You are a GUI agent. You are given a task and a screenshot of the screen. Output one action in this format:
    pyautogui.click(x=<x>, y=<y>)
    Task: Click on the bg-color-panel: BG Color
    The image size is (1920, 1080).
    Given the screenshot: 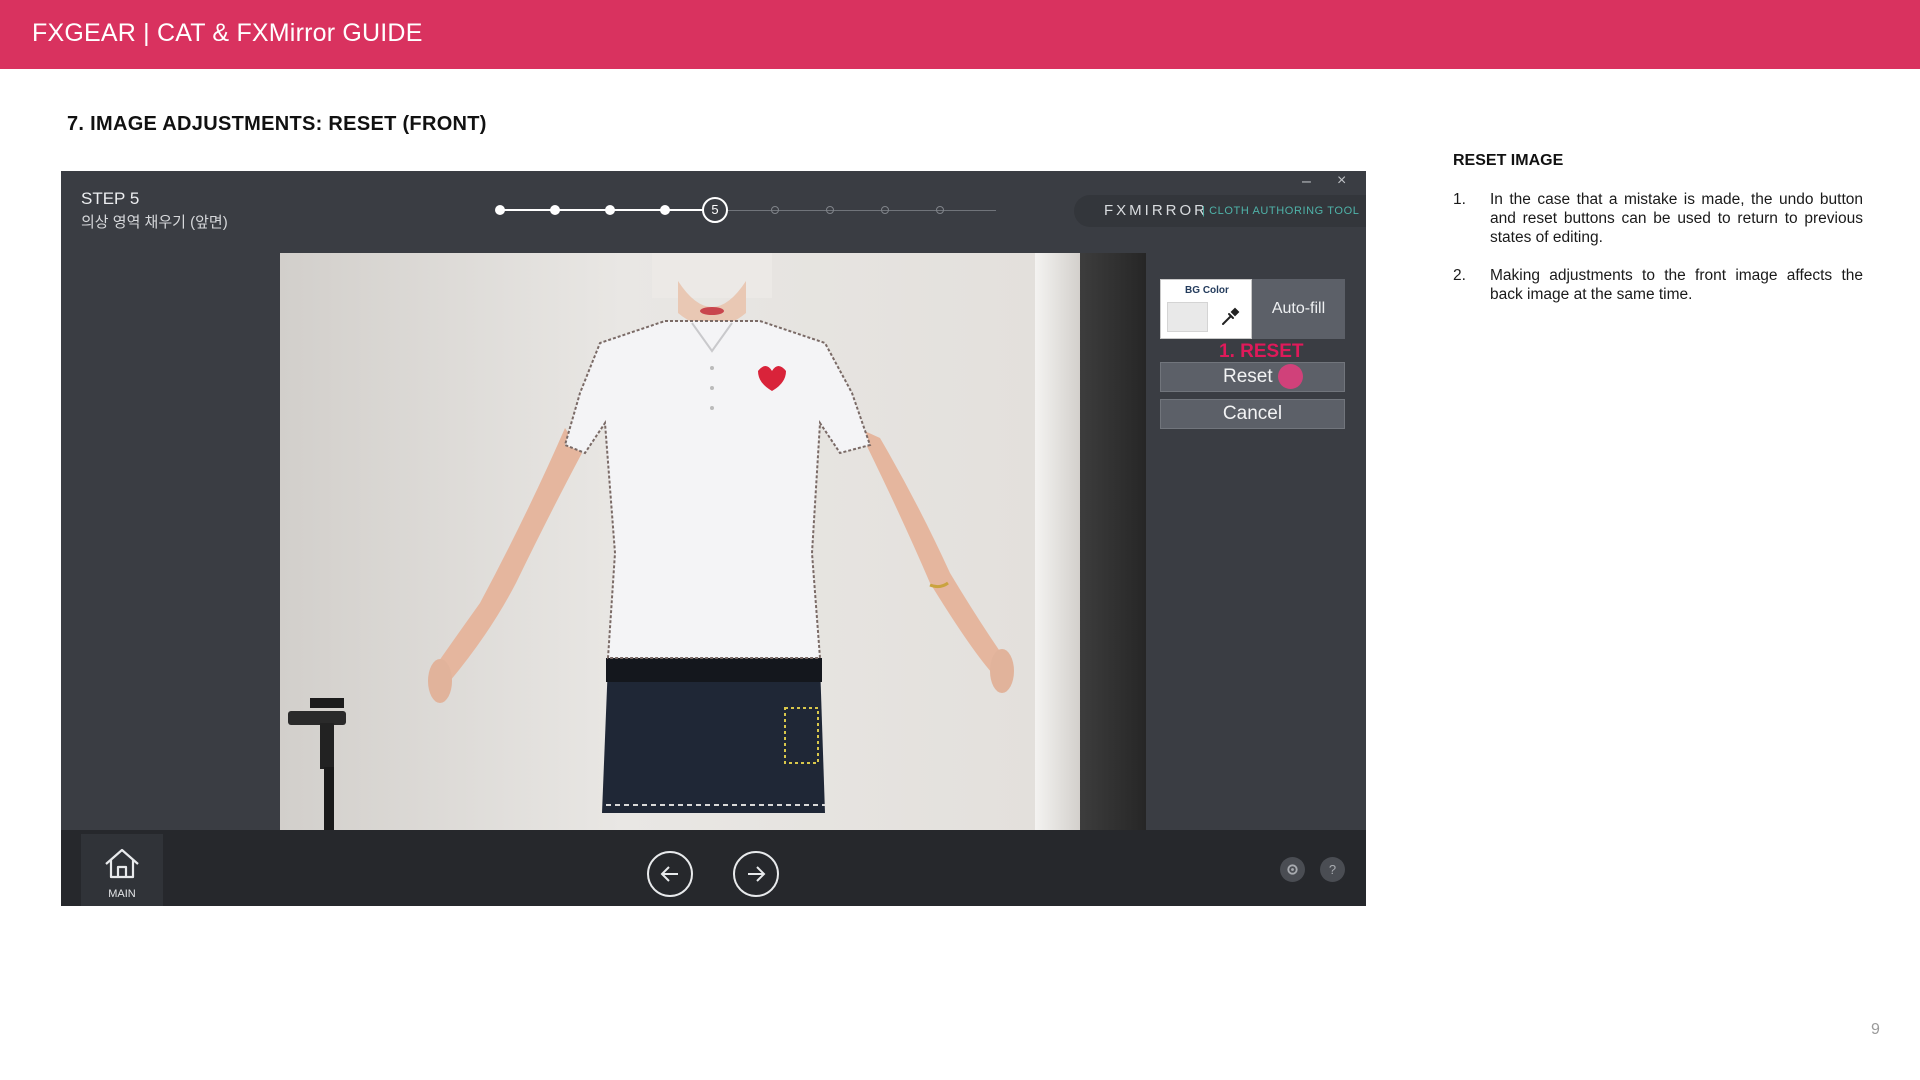 What is the action you would take?
    pyautogui.click(x=1206, y=309)
    